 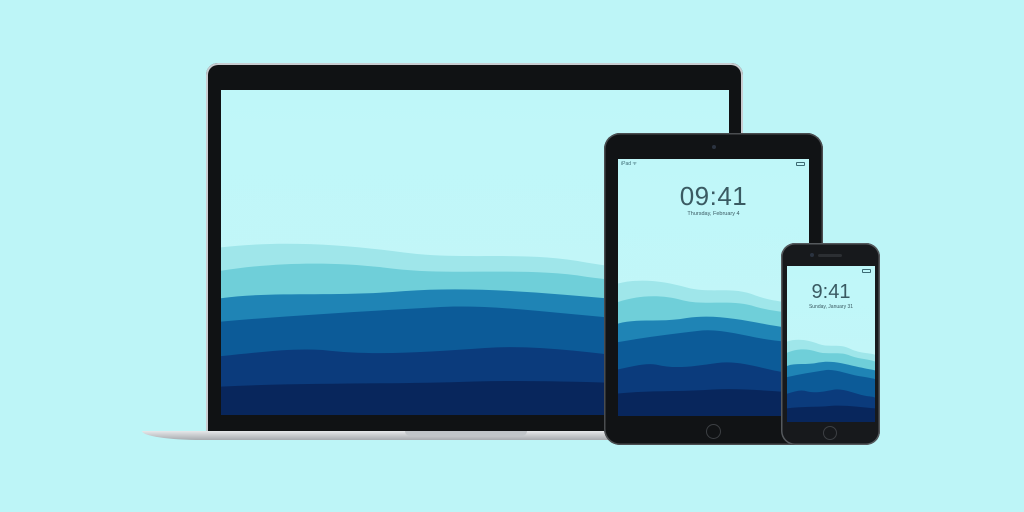 What do you see at coordinates (830, 255) in the screenshot?
I see `speaker-grille` at bounding box center [830, 255].